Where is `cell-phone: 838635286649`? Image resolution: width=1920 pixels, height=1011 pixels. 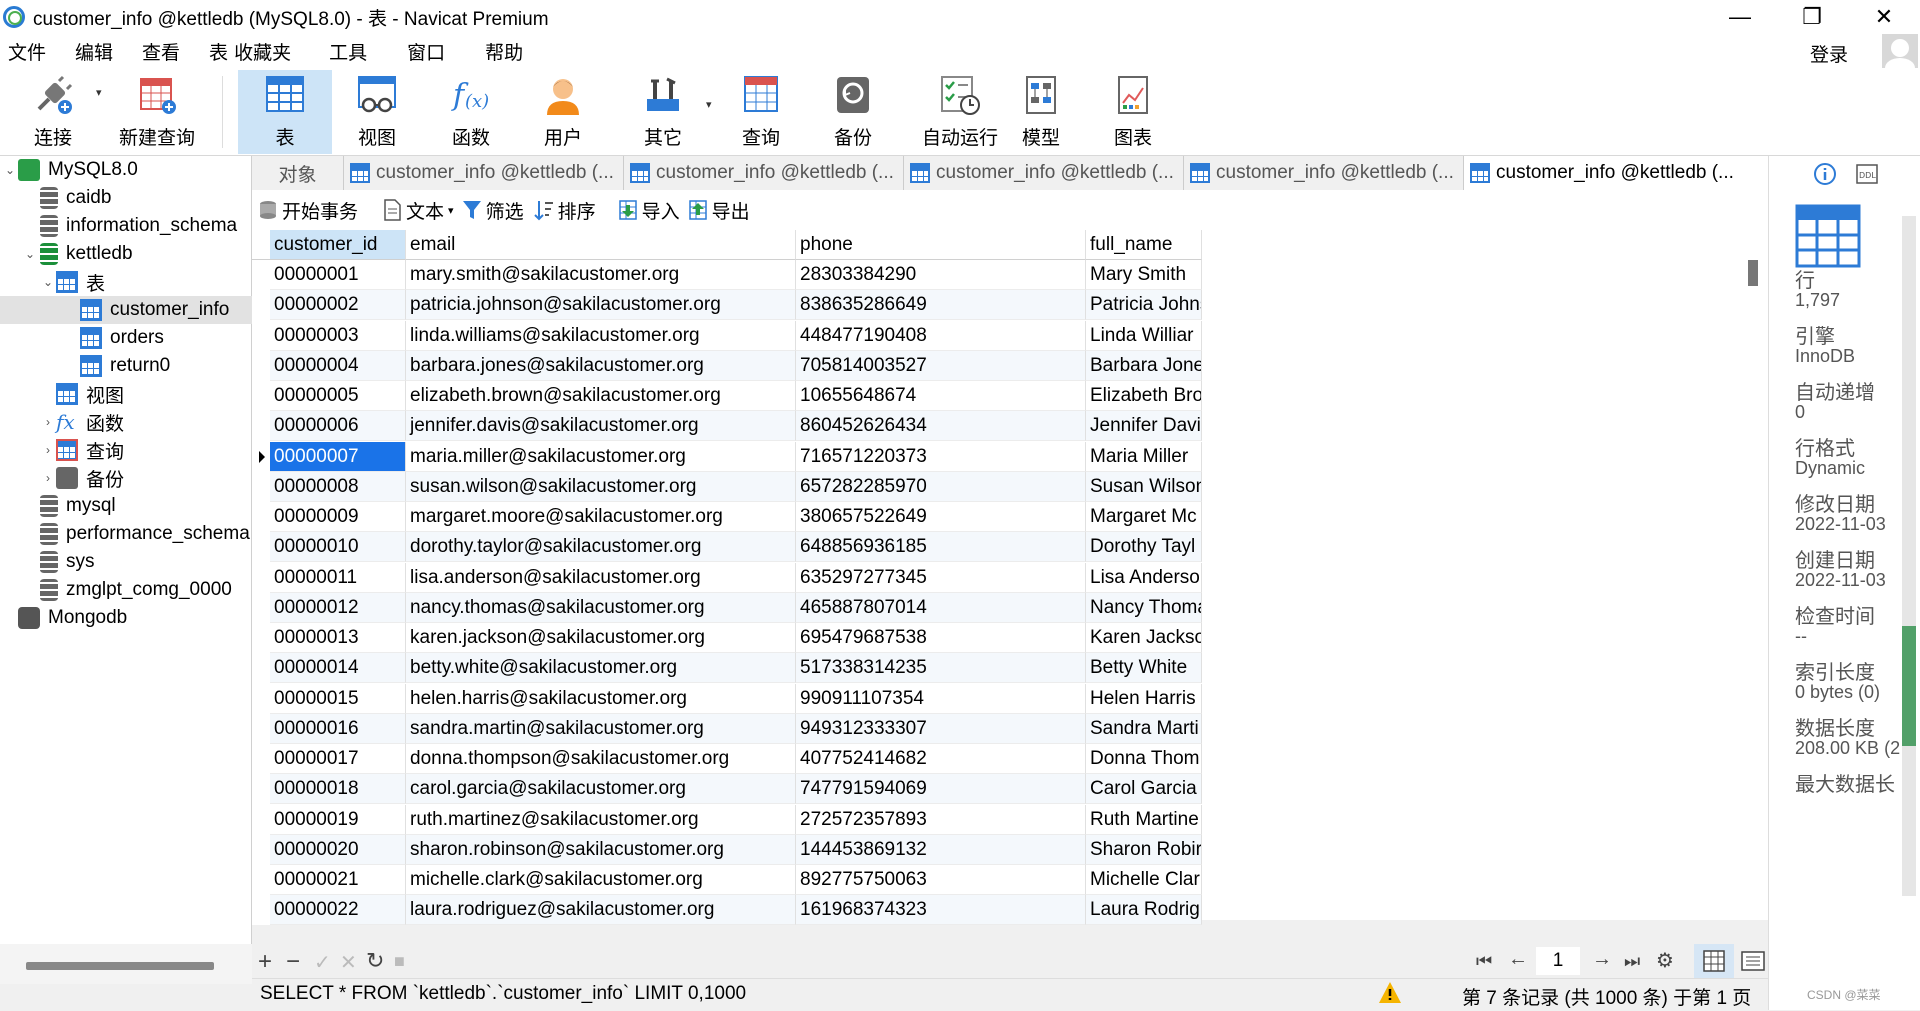 cell-phone: 838635286649 is located at coordinates (941, 305).